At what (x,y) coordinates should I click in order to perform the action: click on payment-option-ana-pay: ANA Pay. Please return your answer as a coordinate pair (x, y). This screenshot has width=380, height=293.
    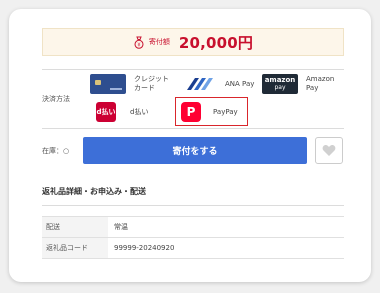
    Looking at the image, I should click on (217, 84).